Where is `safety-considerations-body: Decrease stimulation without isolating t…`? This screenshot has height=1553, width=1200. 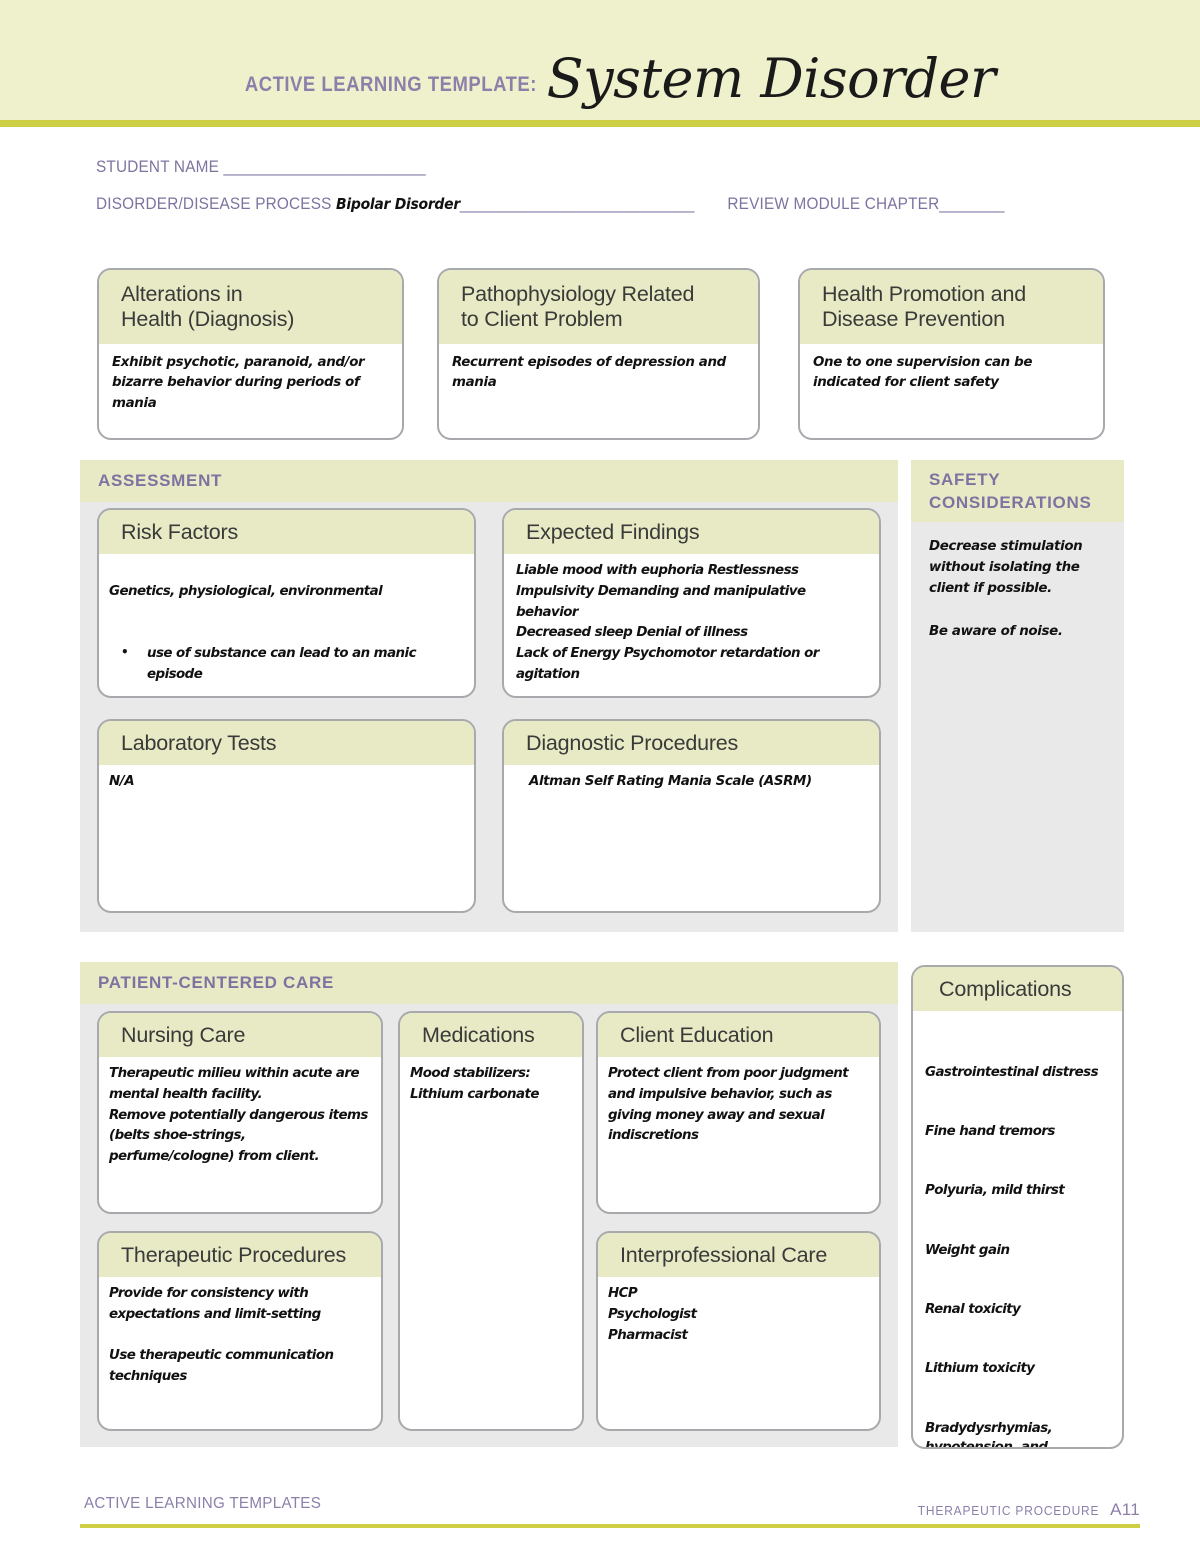 safety-considerations-body: Decrease stimulation without isolating t… is located at coordinates (1017, 583).